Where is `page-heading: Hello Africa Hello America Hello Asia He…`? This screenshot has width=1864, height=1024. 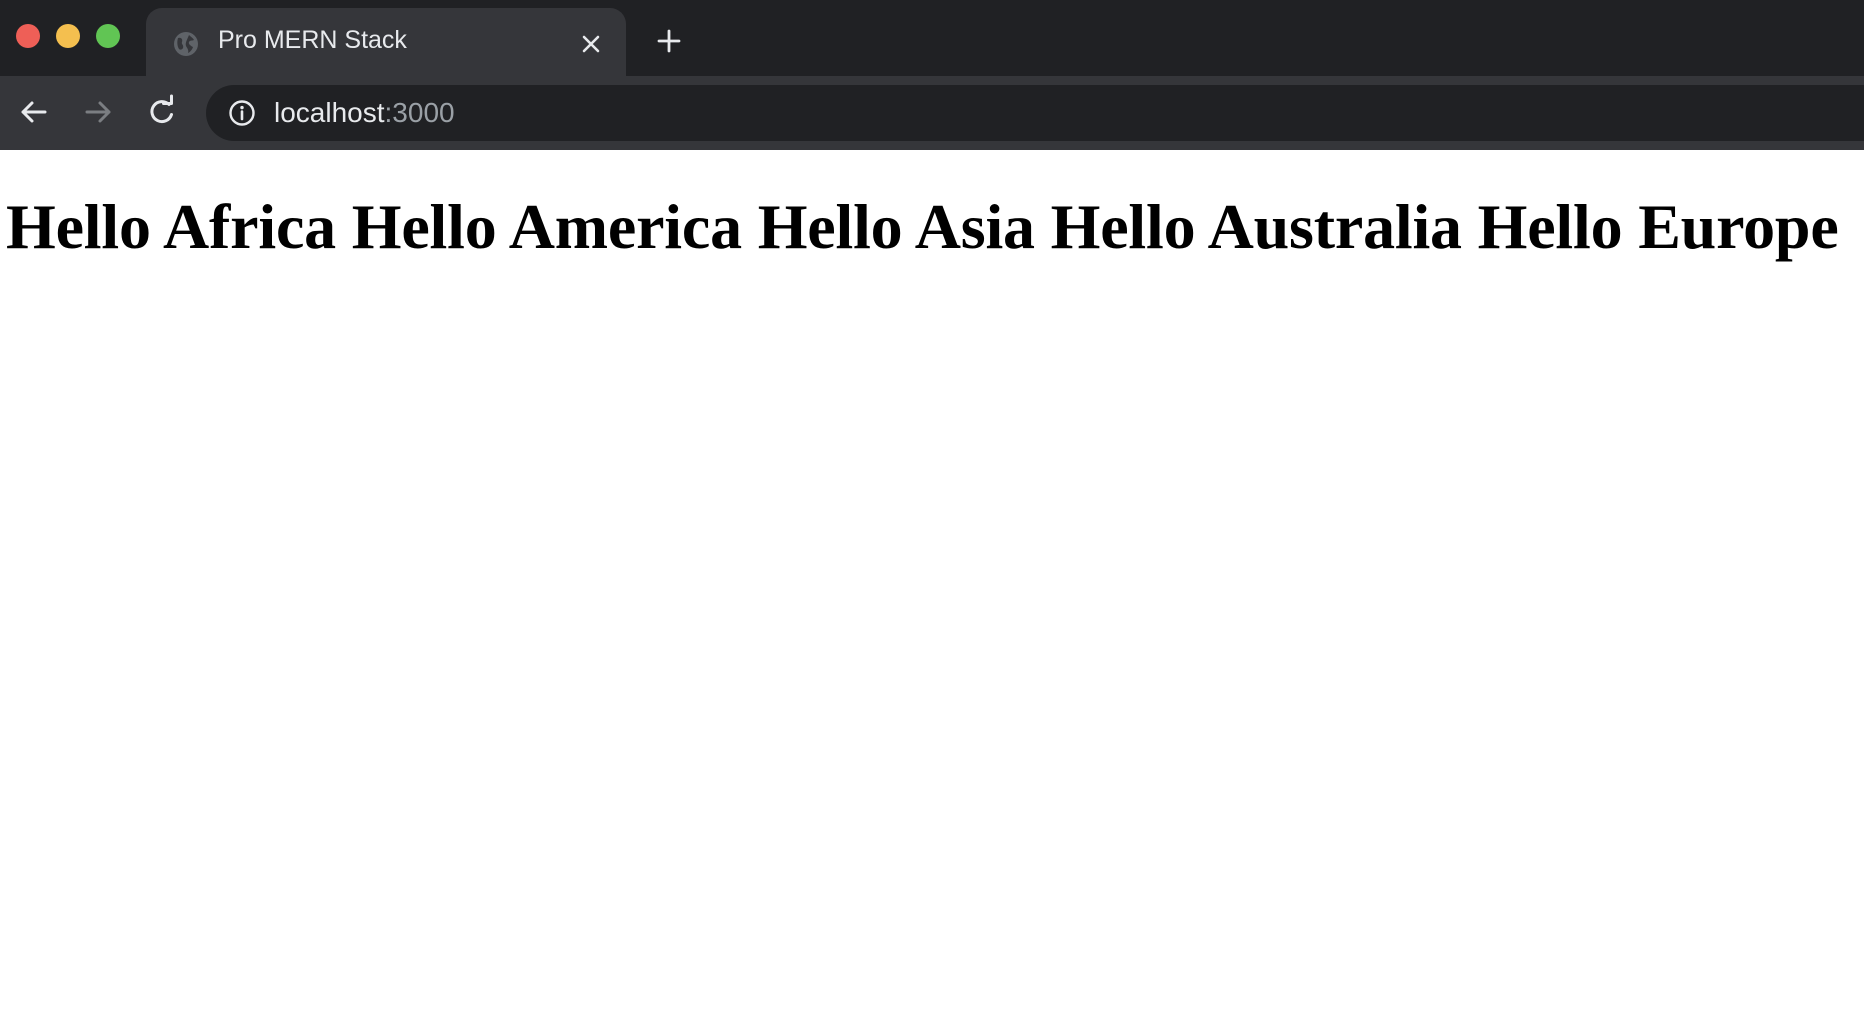
page-heading: Hello Africa Hello America Hello Asia He… is located at coordinates (922, 226).